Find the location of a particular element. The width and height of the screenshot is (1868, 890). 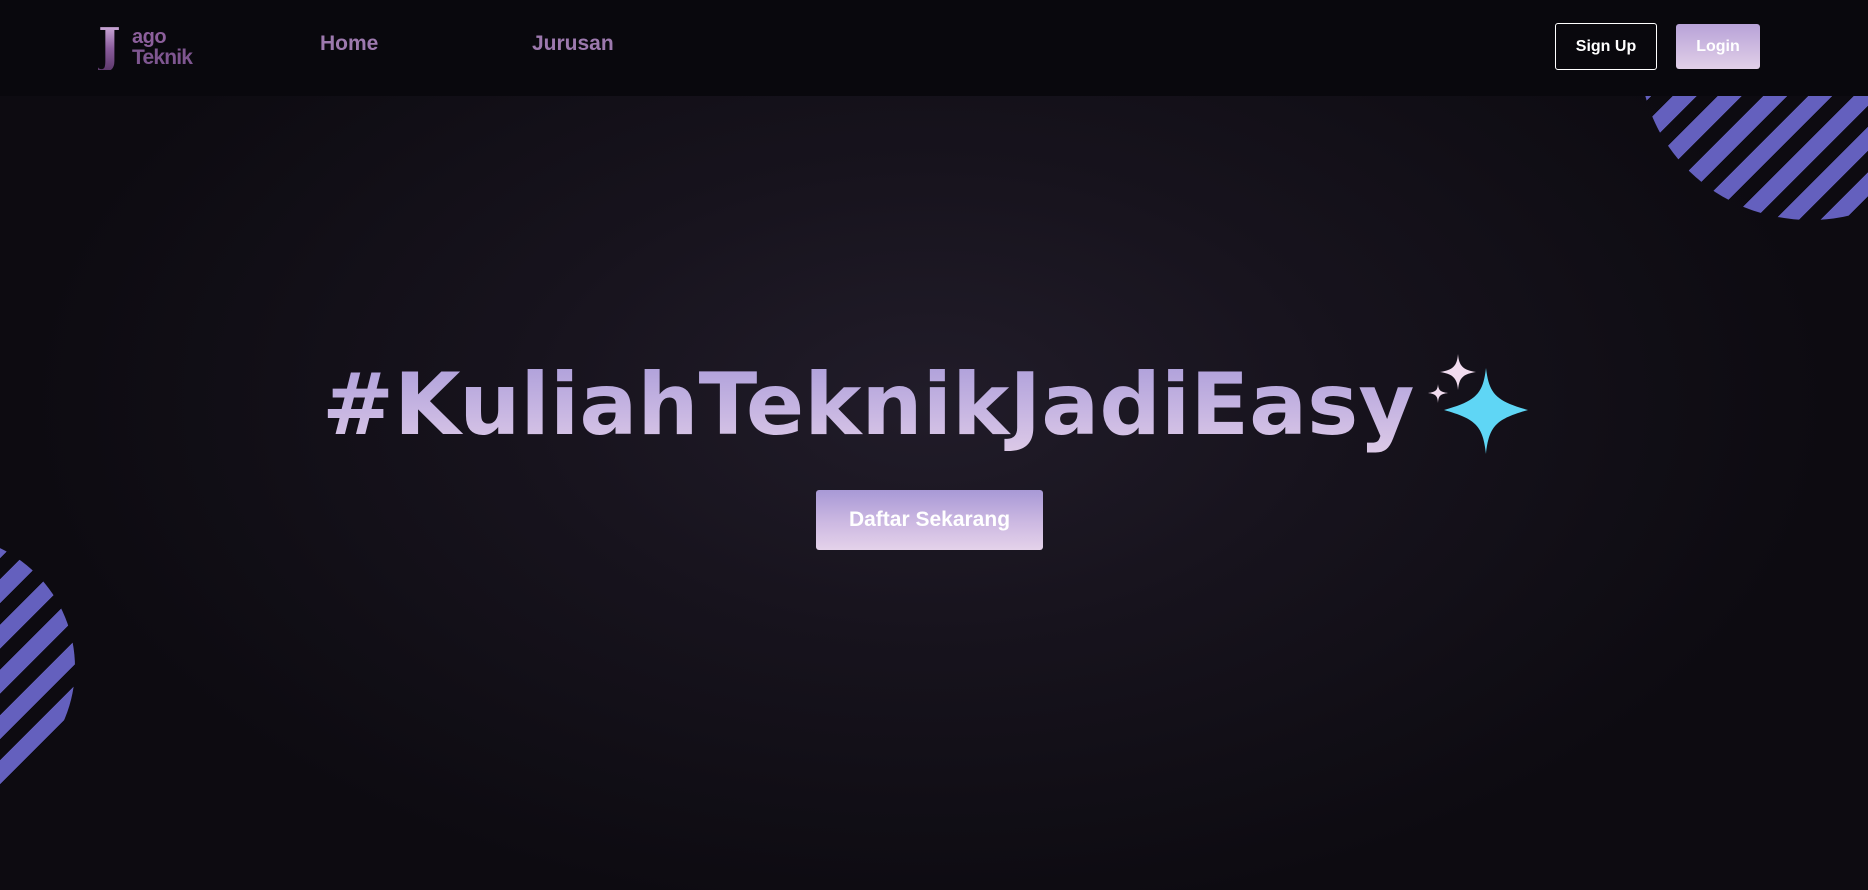

navbar: J ago Teknik Home Jurusan Sign Up Login is located at coordinates (934, 48).